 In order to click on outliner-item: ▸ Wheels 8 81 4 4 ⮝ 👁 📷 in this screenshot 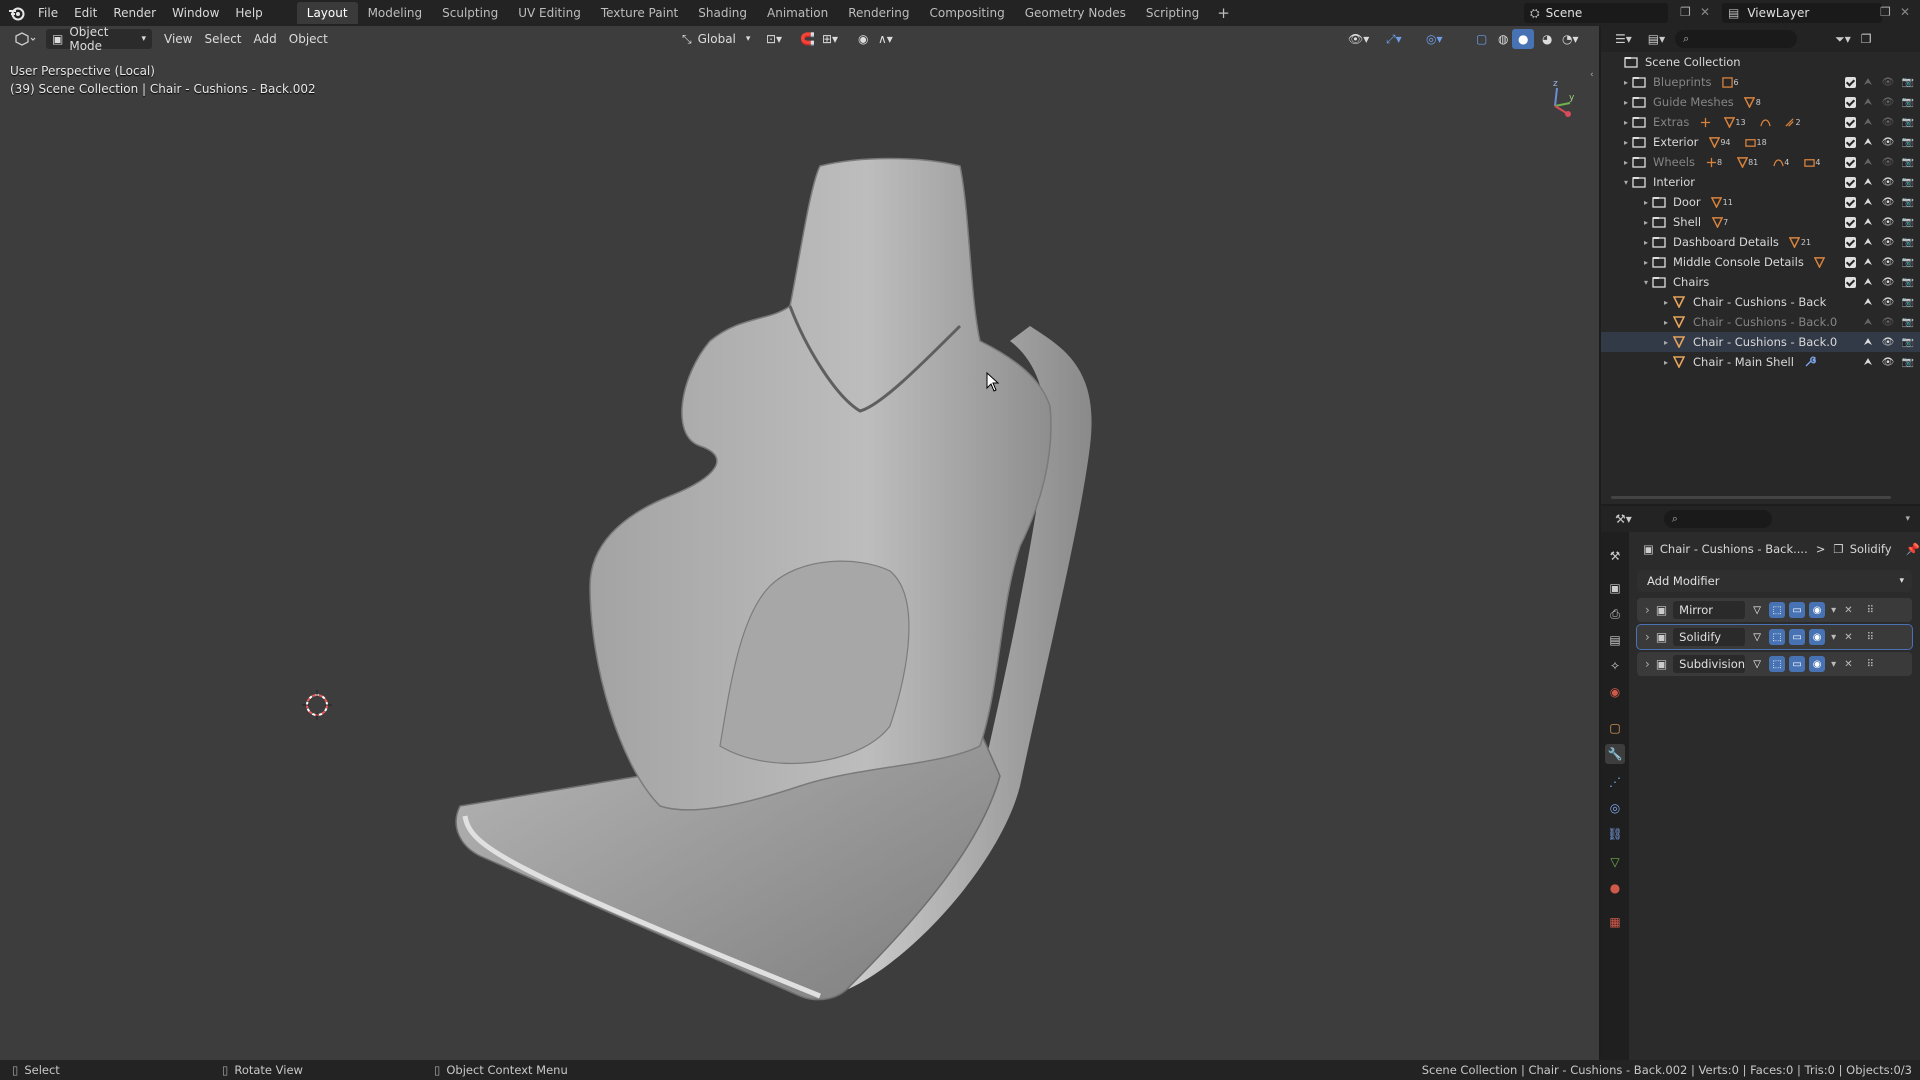, I will do `click(1760, 162)`.